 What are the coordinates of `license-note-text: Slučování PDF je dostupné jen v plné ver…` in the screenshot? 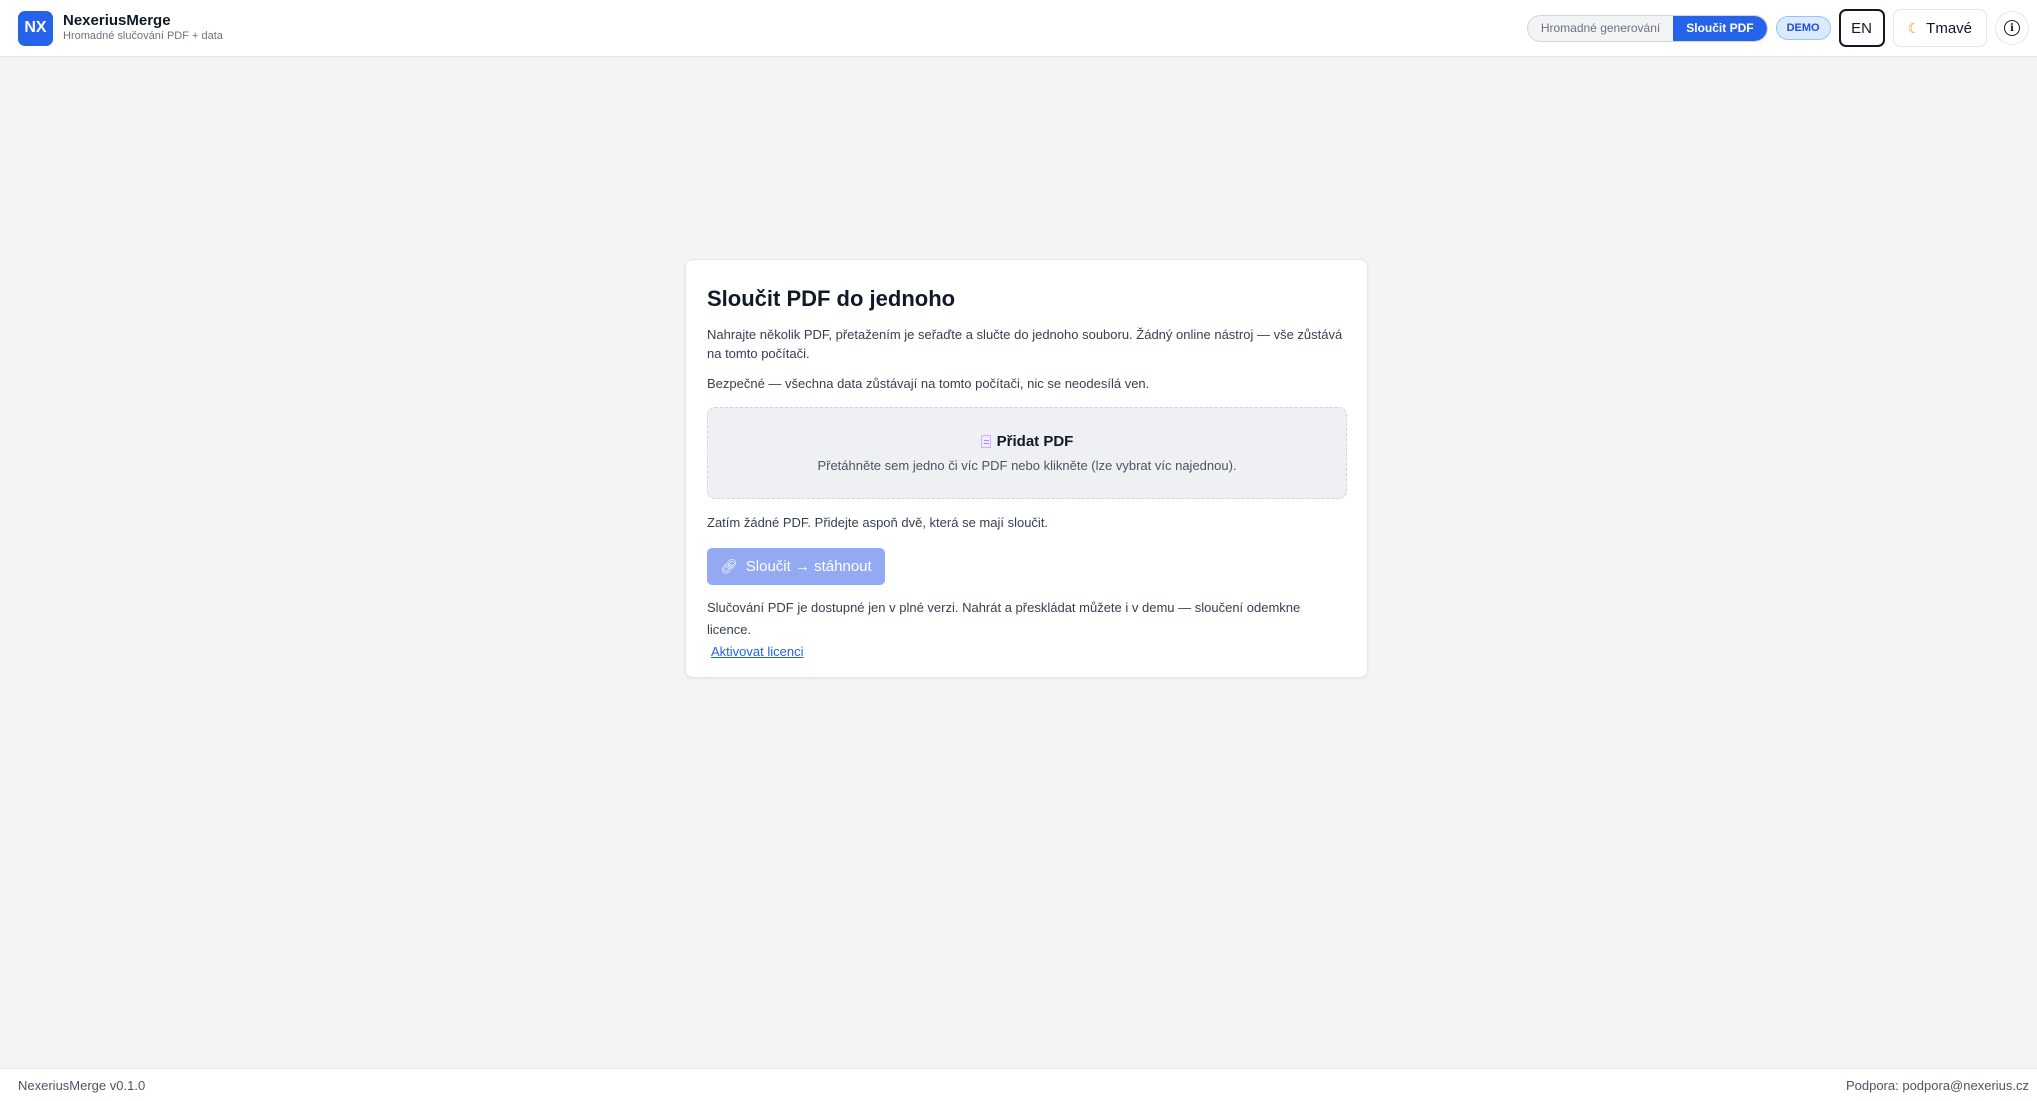 It's located at (1004, 618).